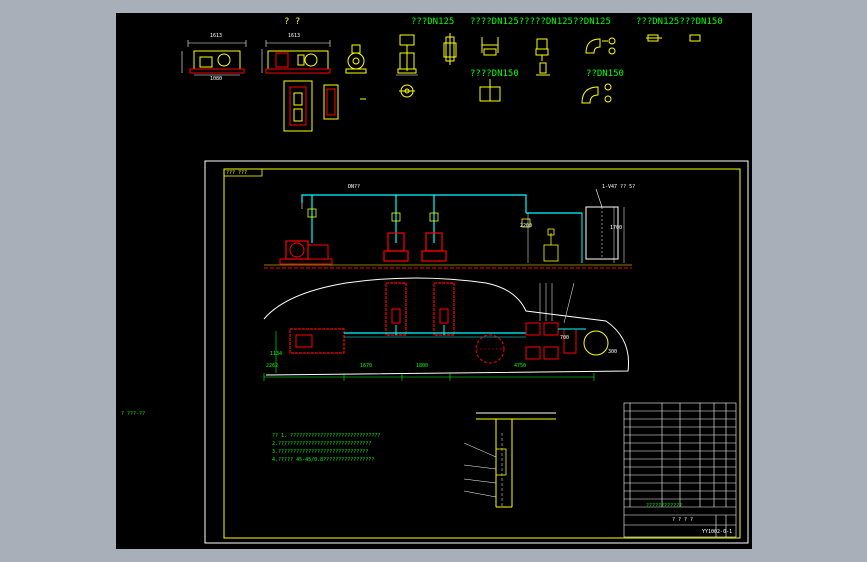 The image size is (867, 562). I want to click on drawing-title: ????????????, so click(664, 506).